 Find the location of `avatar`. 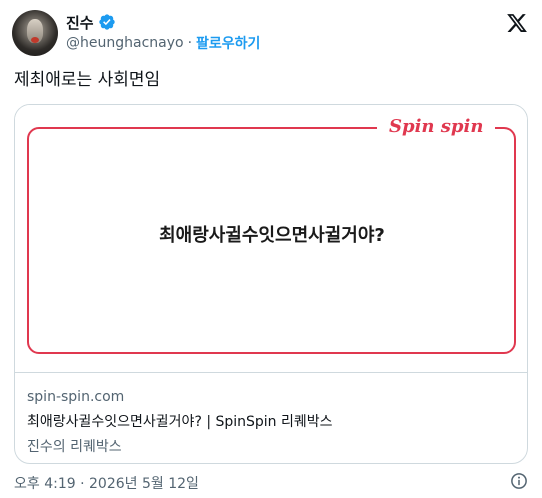

avatar is located at coordinates (35, 33).